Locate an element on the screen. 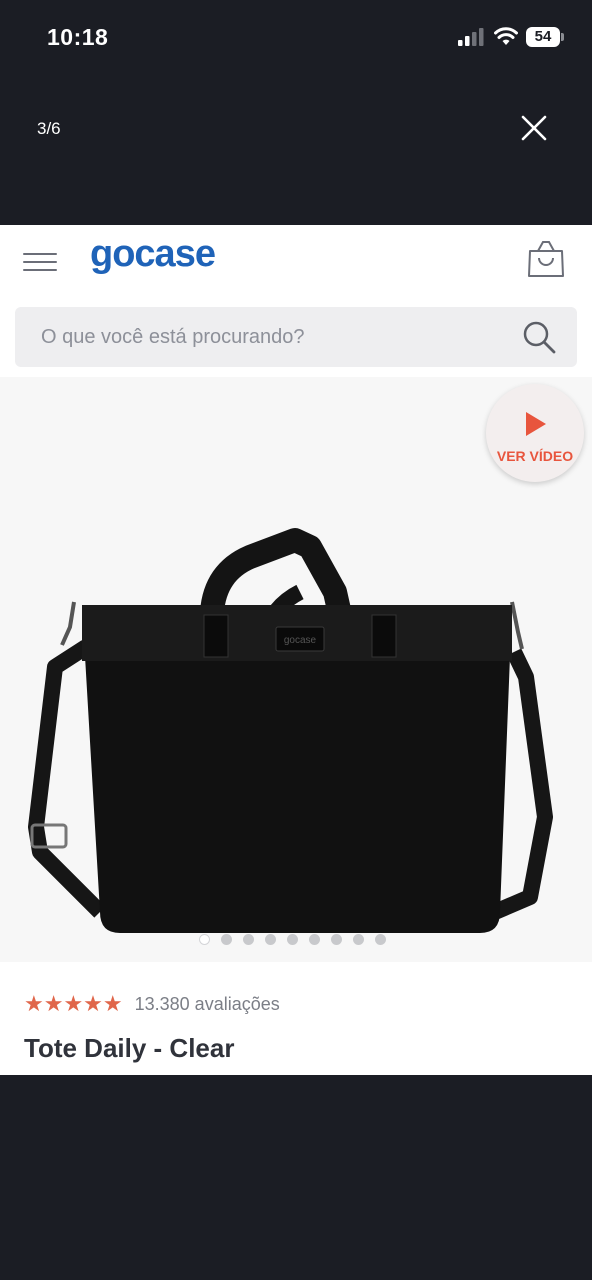 Image resolution: width=592 pixels, height=1280 pixels. battery-icon: 54 is located at coordinates (545, 37).